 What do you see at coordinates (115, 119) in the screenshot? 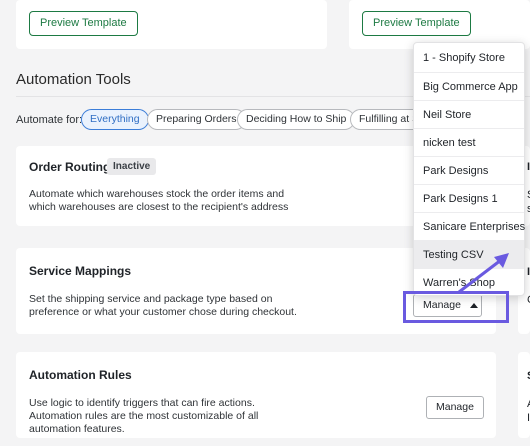
I see `filter-chip-everything: Everything` at bounding box center [115, 119].